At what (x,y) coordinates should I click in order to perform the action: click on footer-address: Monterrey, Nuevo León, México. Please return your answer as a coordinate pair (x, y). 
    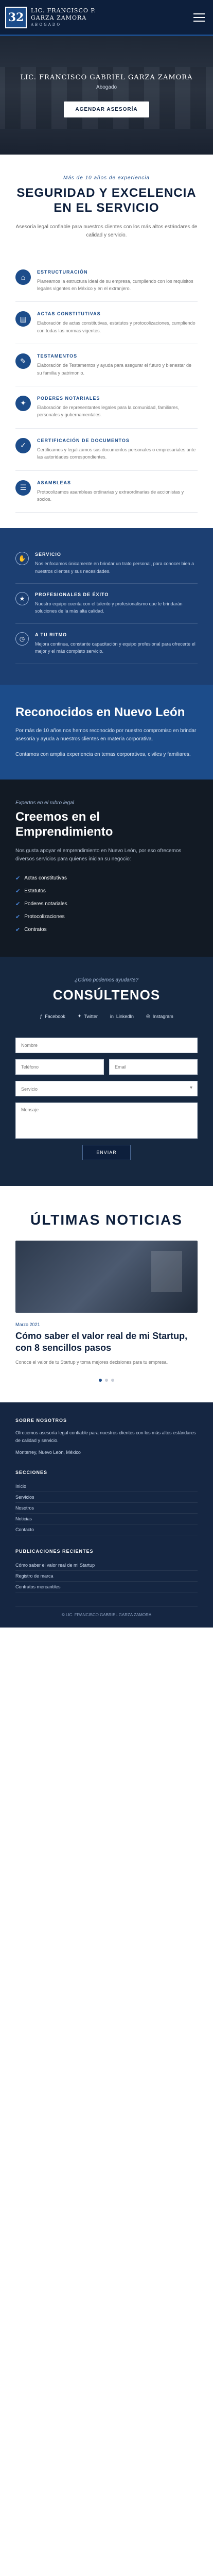
    Looking at the image, I should click on (48, 1452).